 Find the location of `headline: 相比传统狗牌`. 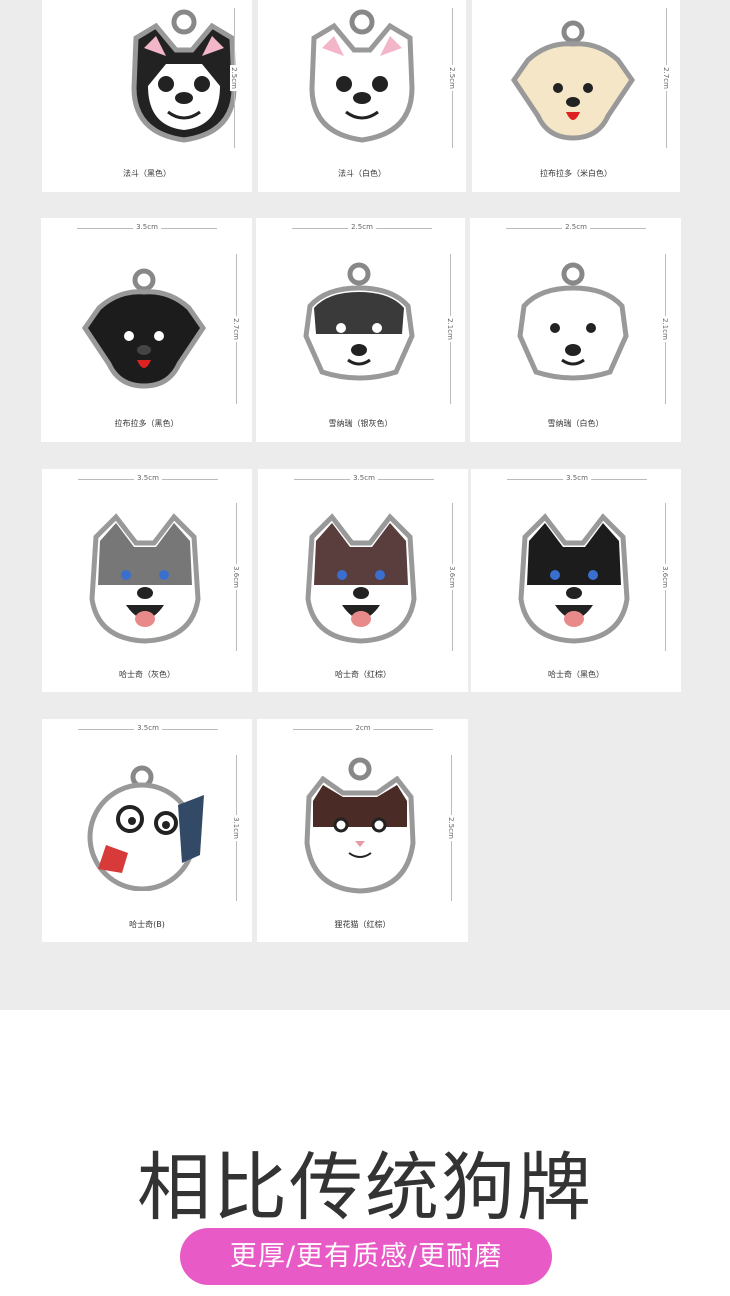

headline: 相比传统狗牌 is located at coordinates (365, 1188).